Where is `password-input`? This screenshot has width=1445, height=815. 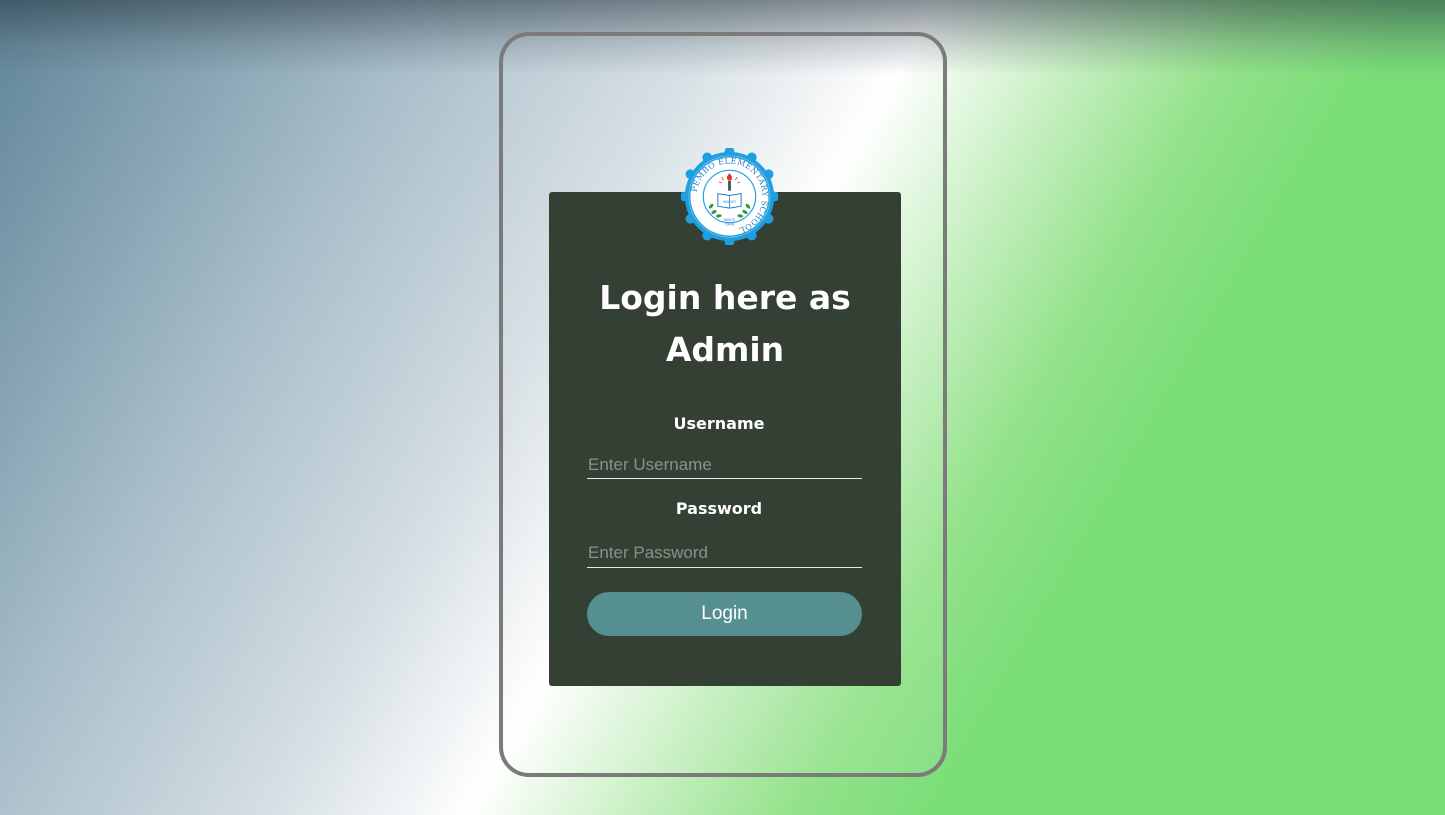
password-input is located at coordinates (724, 553).